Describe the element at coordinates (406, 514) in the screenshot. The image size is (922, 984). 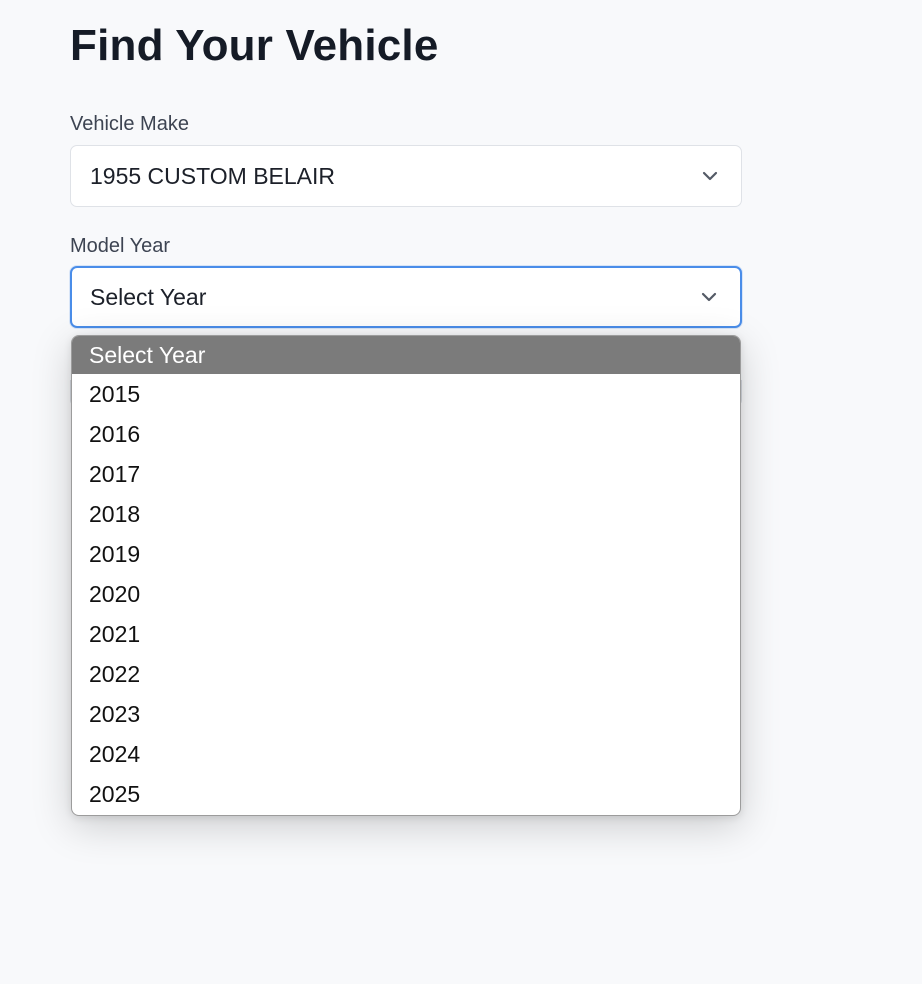
I see `year-option-2018: 2018` at that location.